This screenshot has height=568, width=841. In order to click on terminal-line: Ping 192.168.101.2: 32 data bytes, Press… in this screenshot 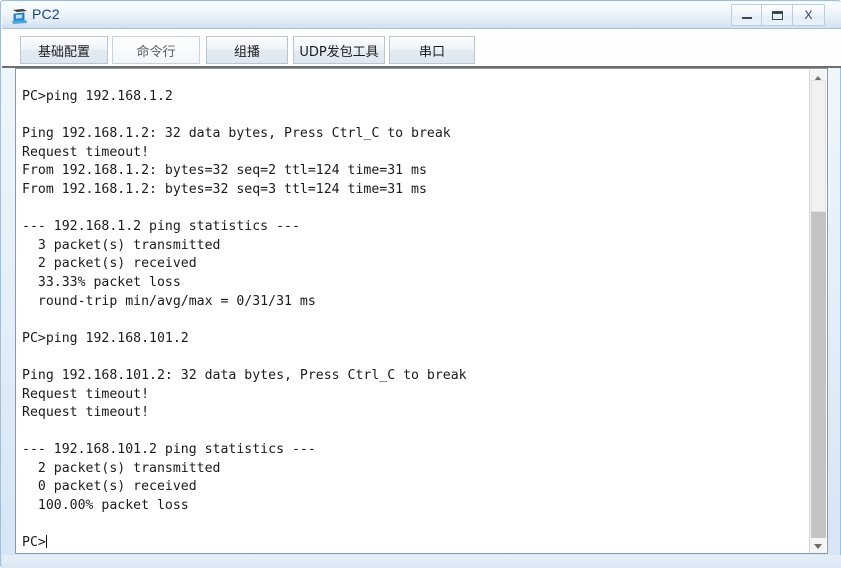, I will do `click(244, 375)`.